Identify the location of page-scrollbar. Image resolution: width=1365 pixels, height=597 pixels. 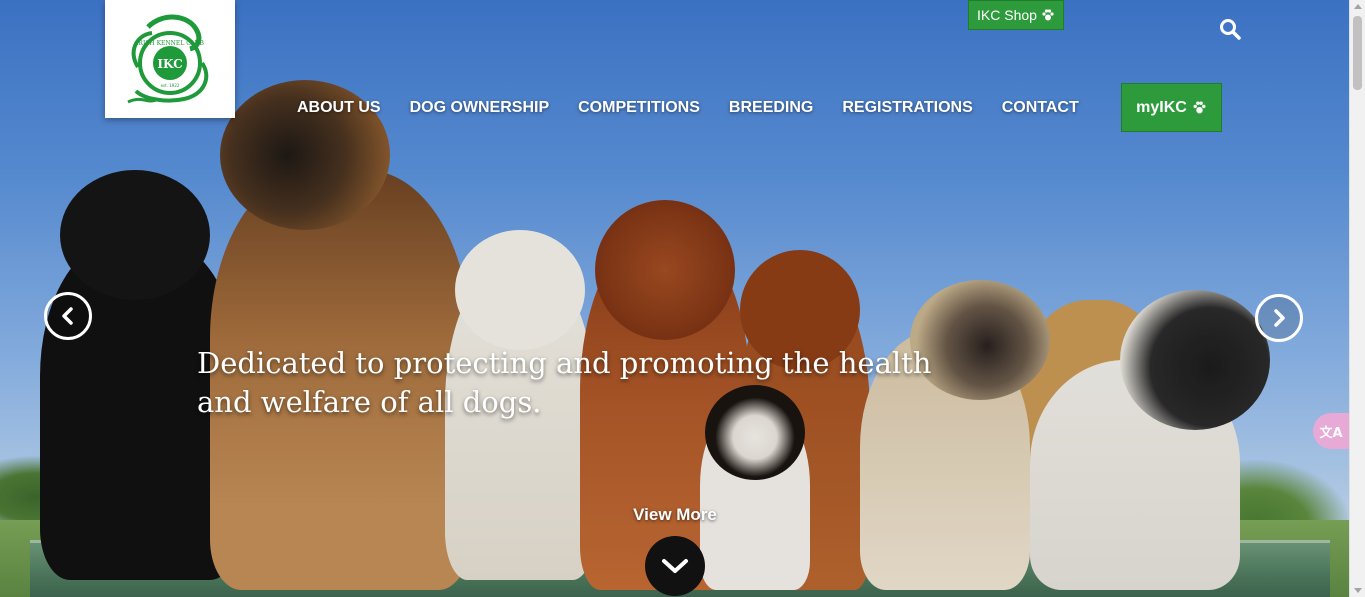
(1357, 298).